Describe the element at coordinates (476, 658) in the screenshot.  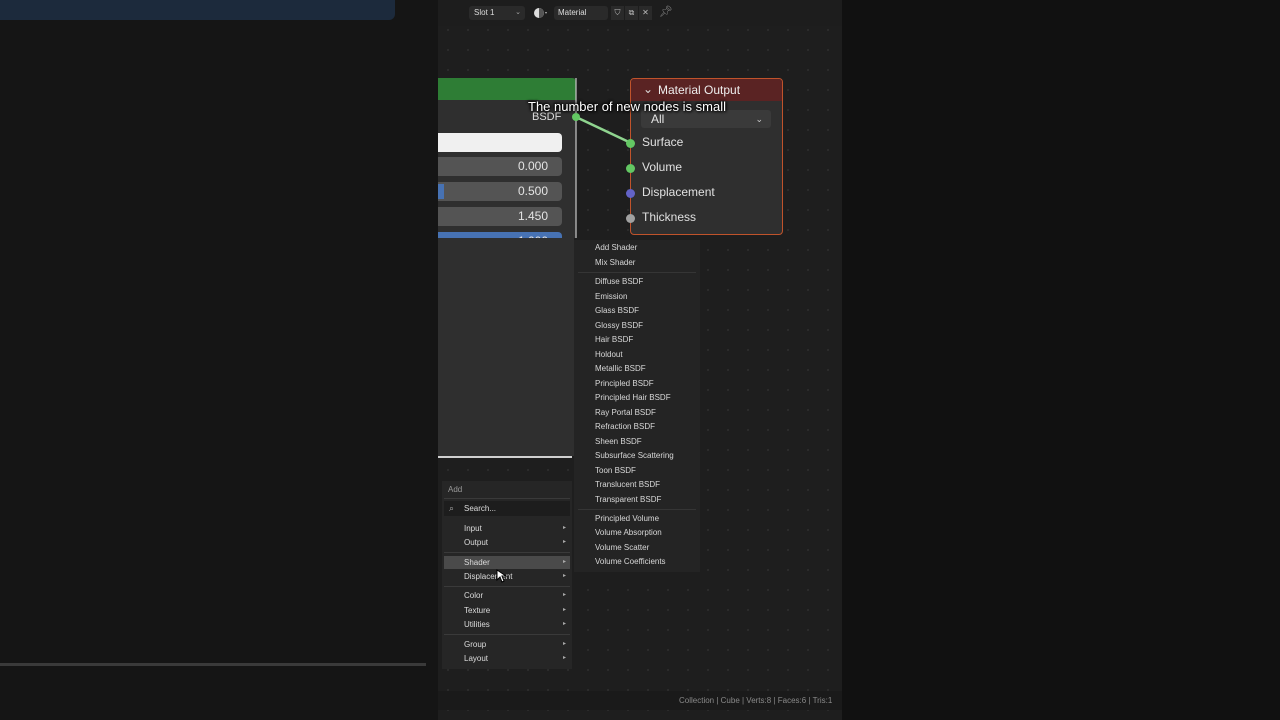
I see `menu-layout-label: Layout` at that location.